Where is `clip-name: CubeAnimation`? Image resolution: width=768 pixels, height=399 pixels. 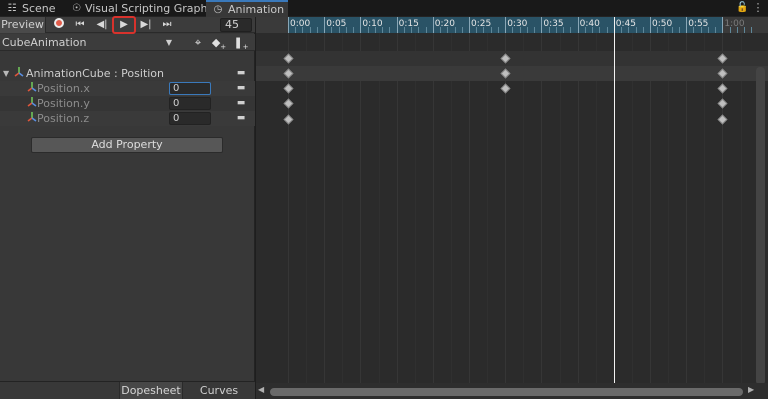
clip-name: CubeAnimation is located at coordinates (44, 42).